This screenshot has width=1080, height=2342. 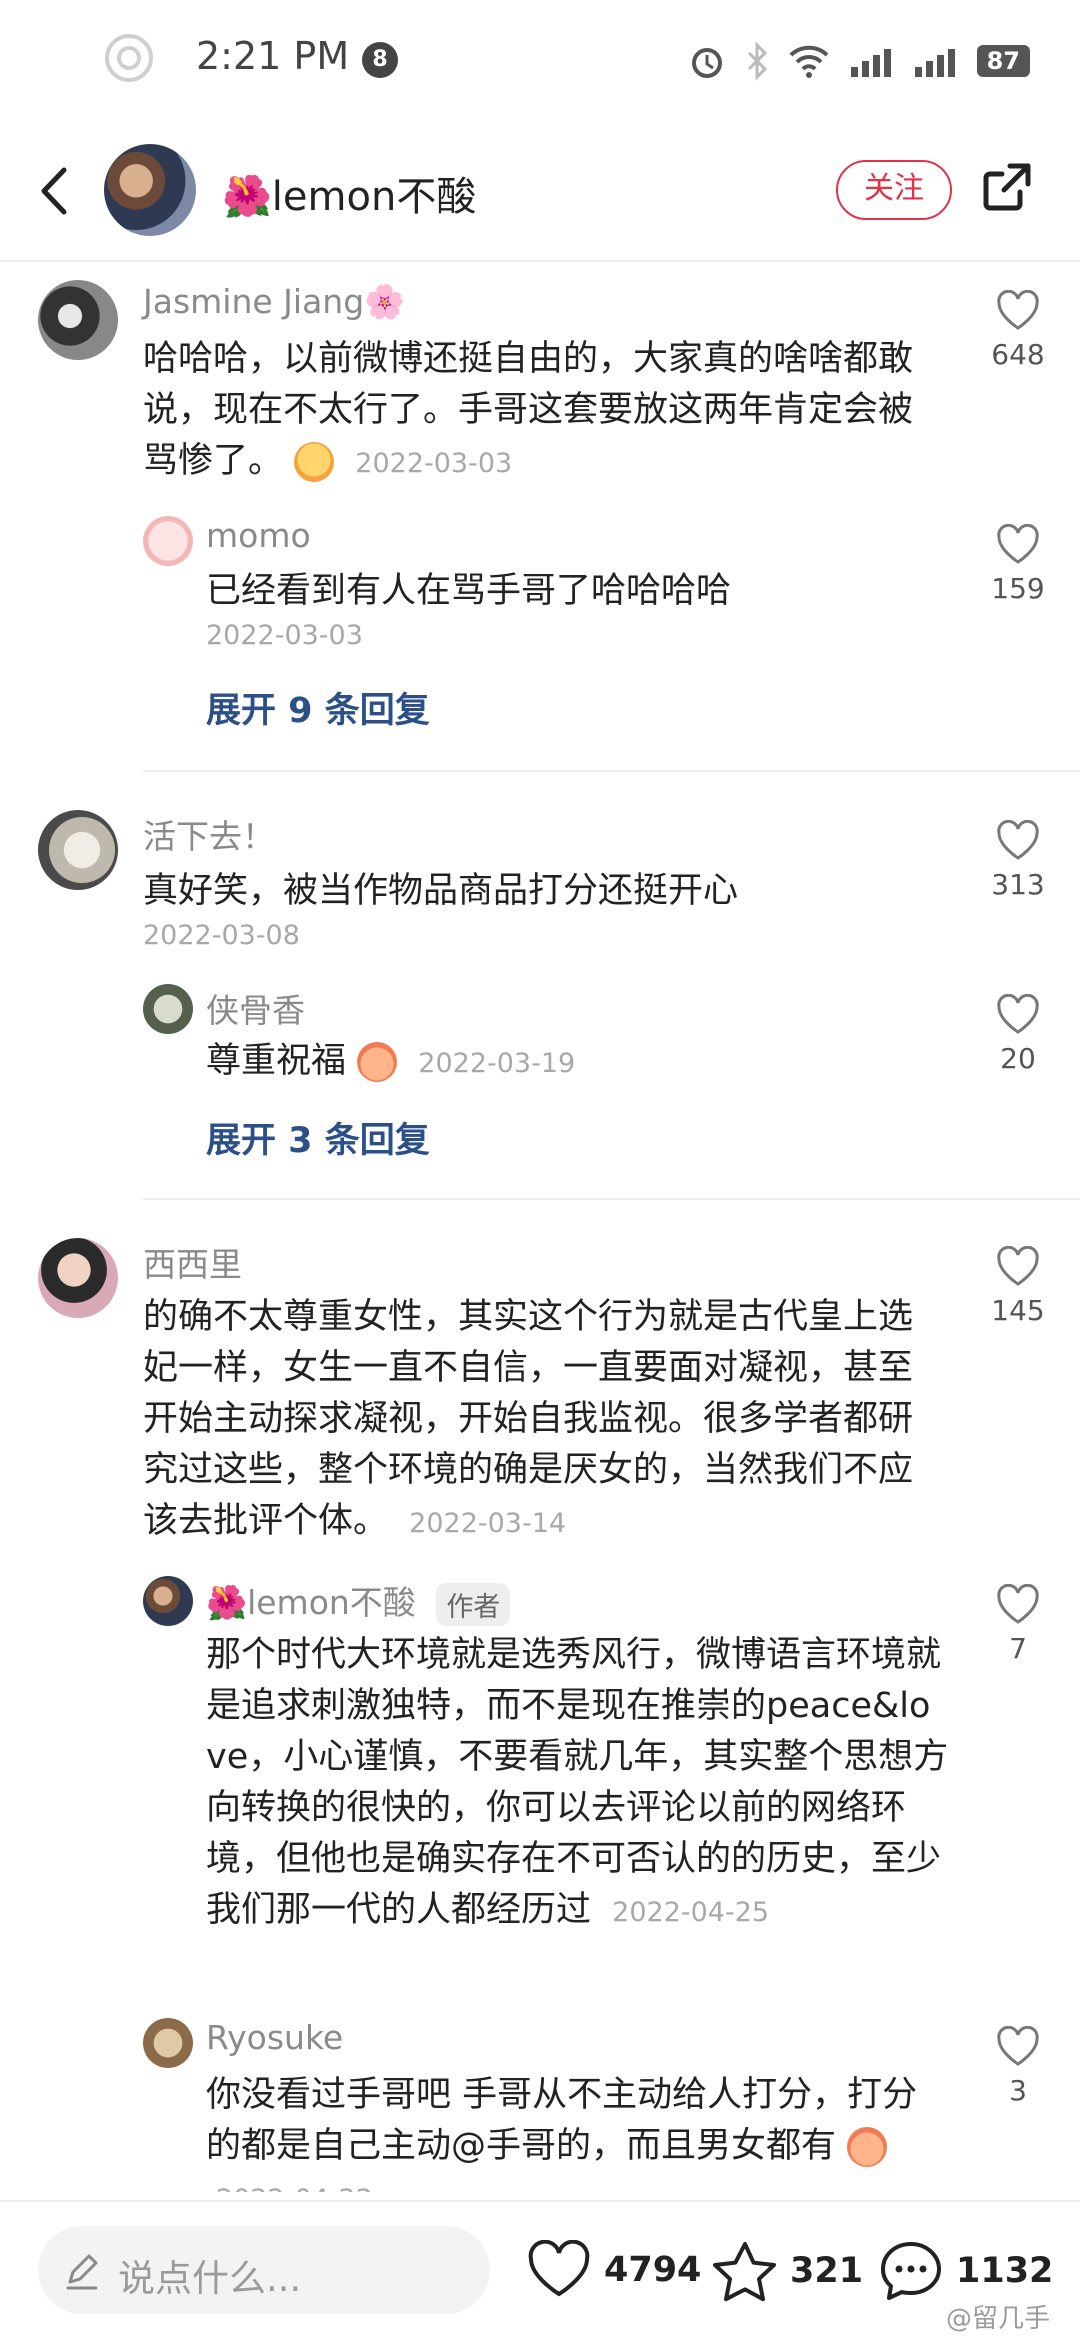 What do you see at coordinates (258, 535) in the screenshot?
I see `reply-username: momo` at bounding box center [258, 535].